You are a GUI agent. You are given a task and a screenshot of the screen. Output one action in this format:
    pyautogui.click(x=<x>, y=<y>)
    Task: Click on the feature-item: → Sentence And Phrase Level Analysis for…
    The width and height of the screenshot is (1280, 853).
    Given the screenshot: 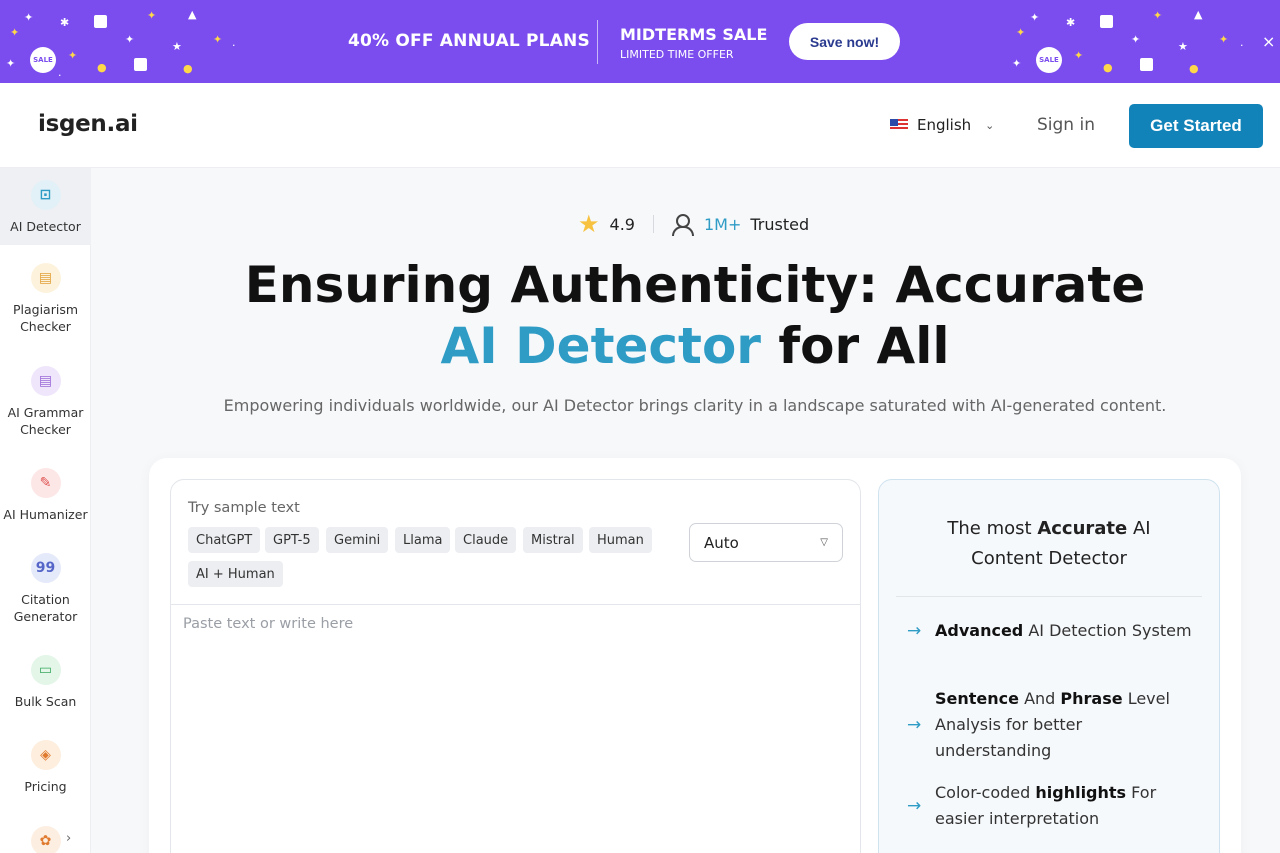 What is the action you would take?
    pyautogui.click(x=1052, y=725)
    